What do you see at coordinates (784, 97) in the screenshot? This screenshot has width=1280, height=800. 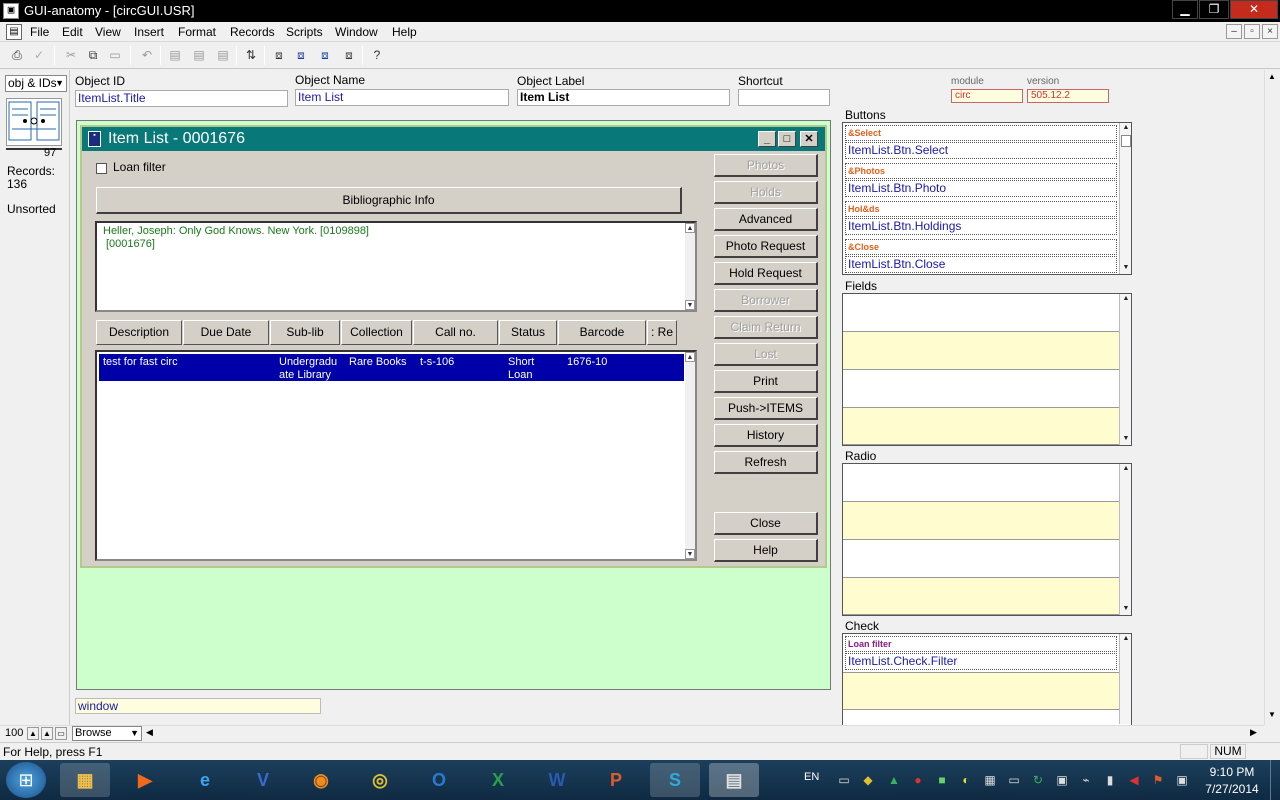 I see `shortcut-field` at bounding box center [784, 97].